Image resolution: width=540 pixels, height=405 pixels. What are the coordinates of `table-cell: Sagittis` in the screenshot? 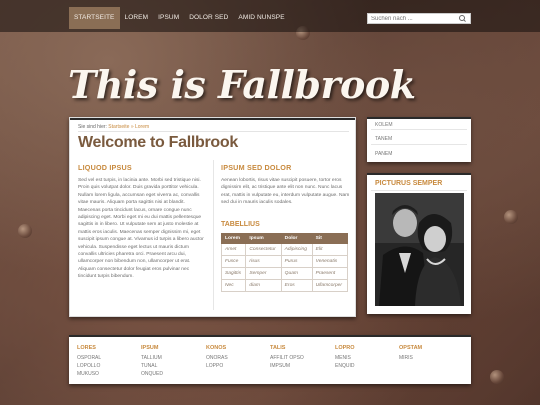 It's located at (233, 273).